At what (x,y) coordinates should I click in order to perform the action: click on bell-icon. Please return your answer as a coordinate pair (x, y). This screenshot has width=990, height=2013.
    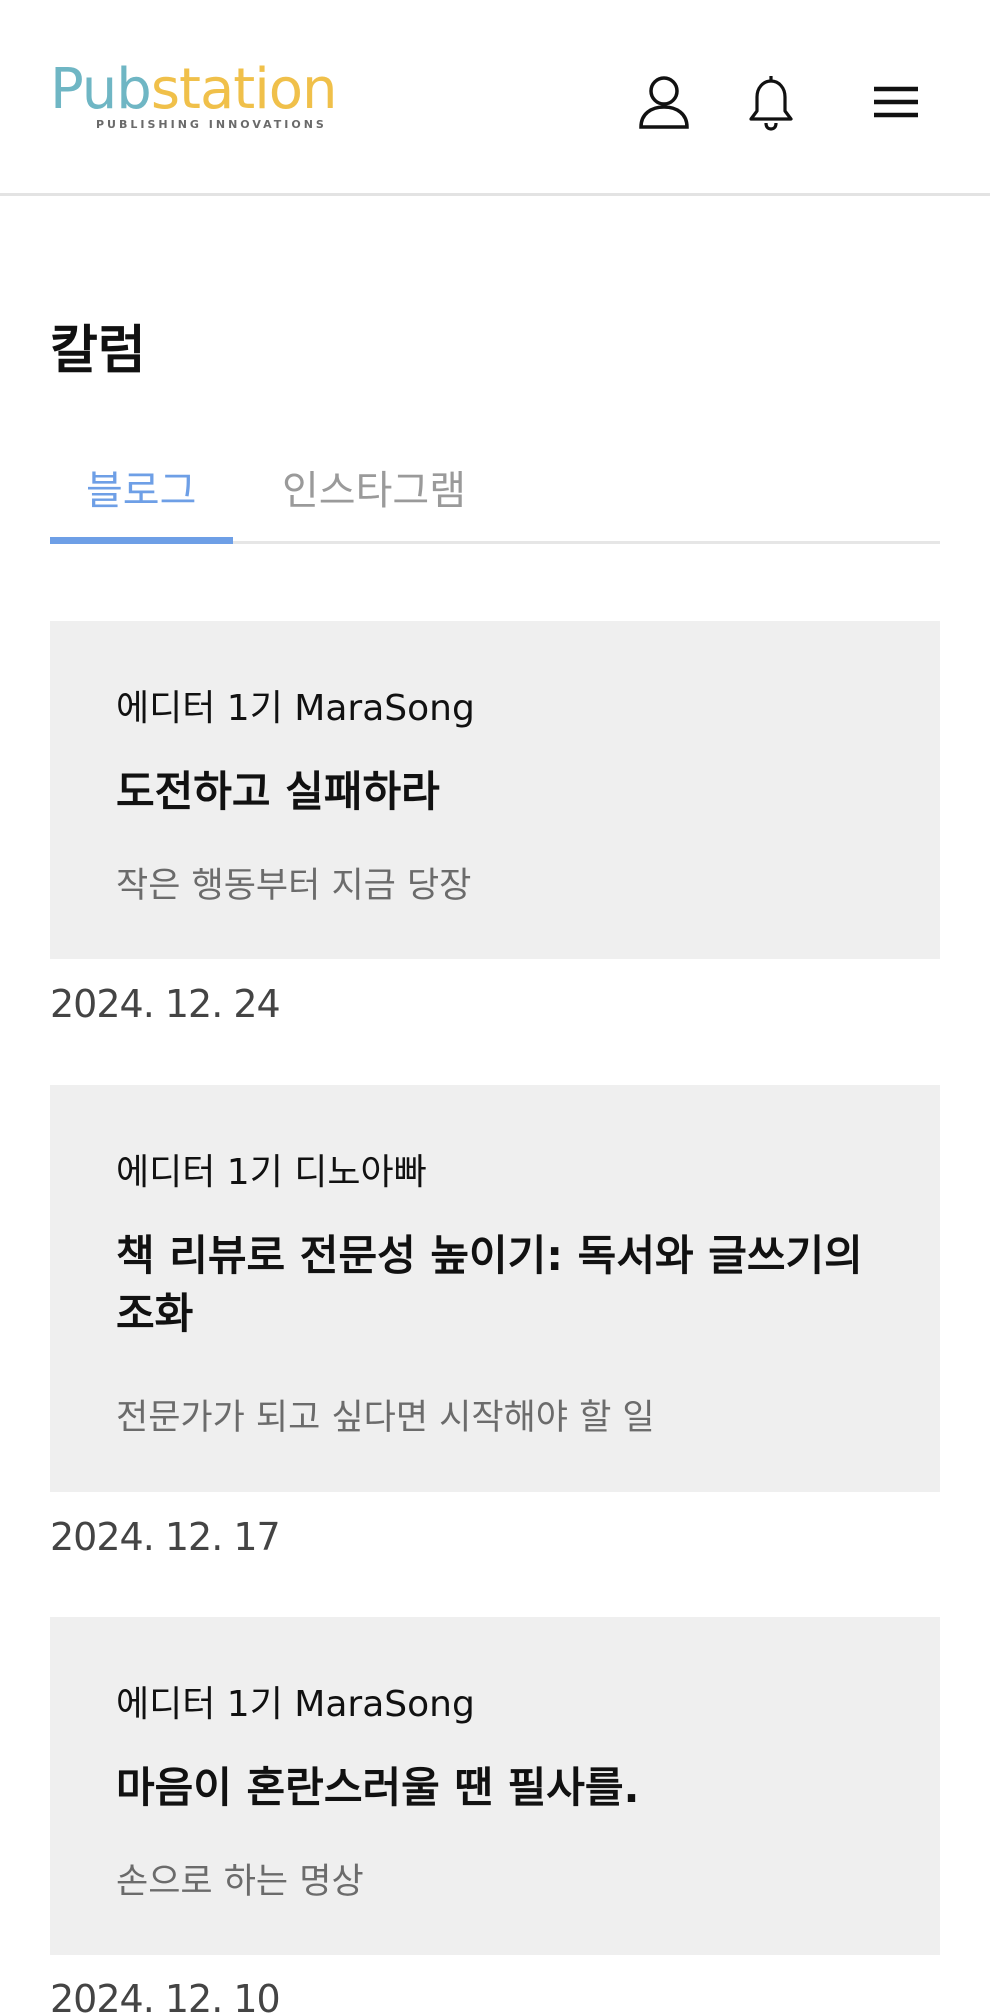
    Looking at the image, I should click on (771, 102).